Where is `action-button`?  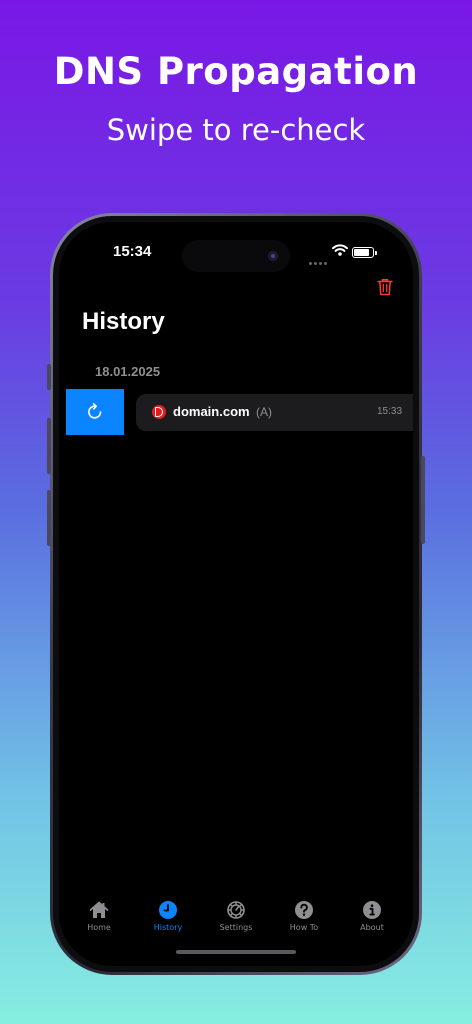 action-button is located at coordinates (49, 377).